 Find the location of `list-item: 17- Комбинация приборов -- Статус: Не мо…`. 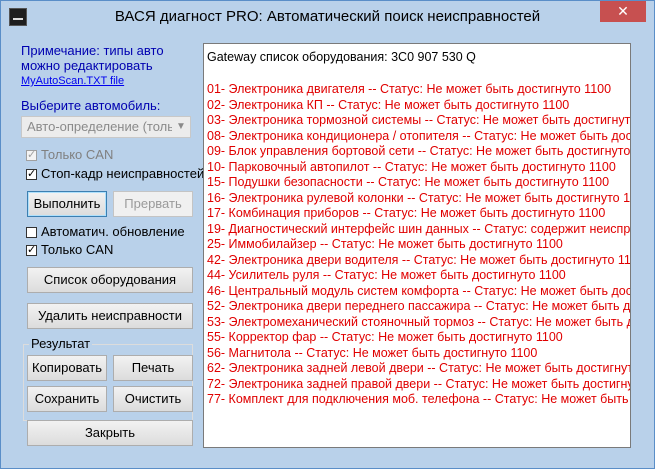

list-item: 17- Комбинация приборов -- Статус: Не мо… is located at coordinates (406, 213).